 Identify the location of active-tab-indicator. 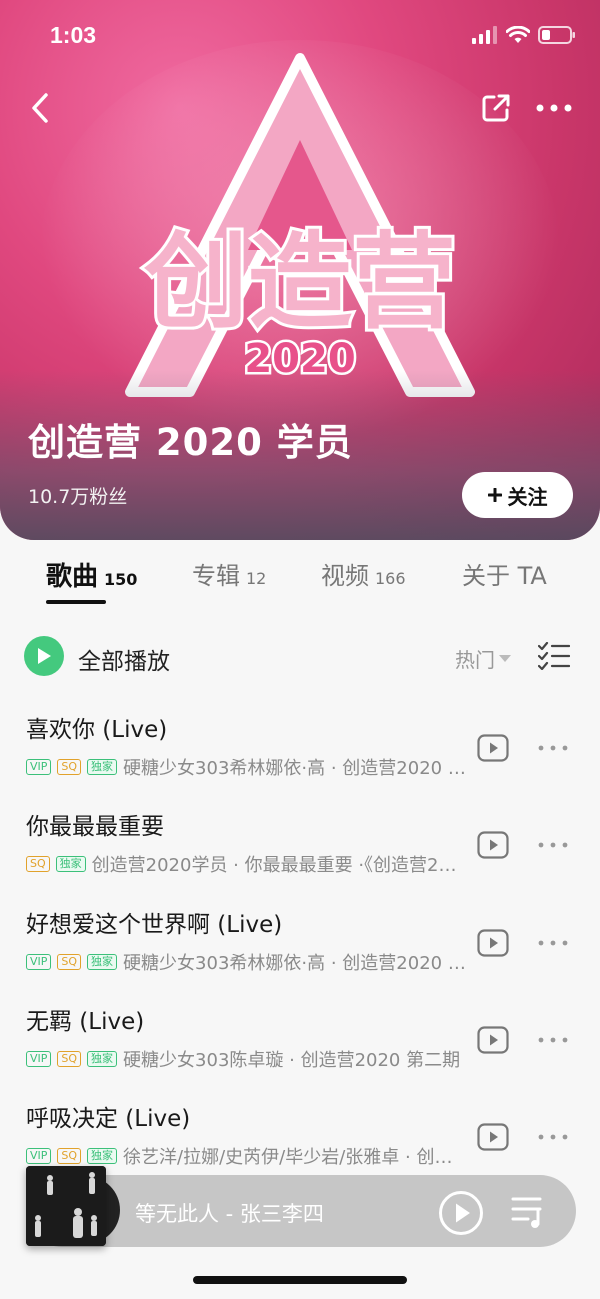
(76, 602).